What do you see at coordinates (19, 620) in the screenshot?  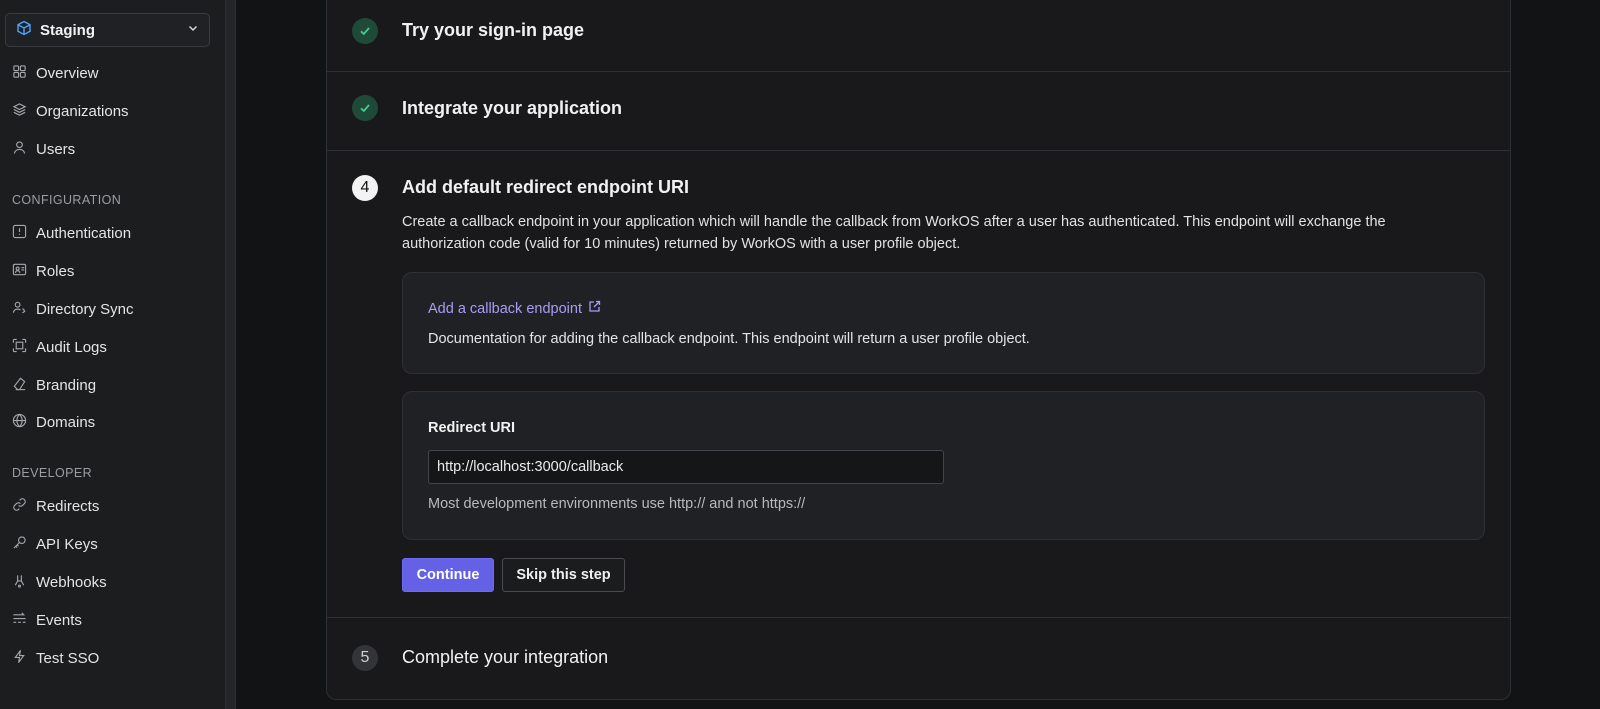 I see `events-icon` at bounding box center [19, 620].